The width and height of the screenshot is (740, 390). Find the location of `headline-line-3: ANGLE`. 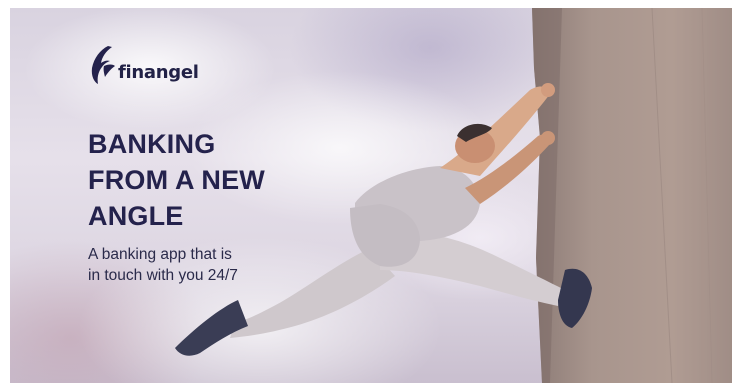

headline-line-3: ANGLE is located at coordinates (136, 216).